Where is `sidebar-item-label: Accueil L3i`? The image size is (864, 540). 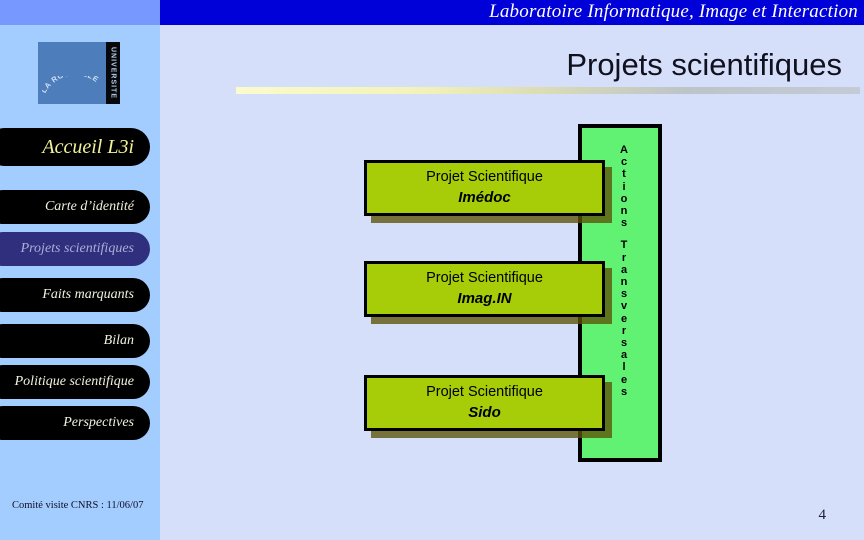
sidebar-item-label: Accueil L3i is located at coordinates (88, 146).